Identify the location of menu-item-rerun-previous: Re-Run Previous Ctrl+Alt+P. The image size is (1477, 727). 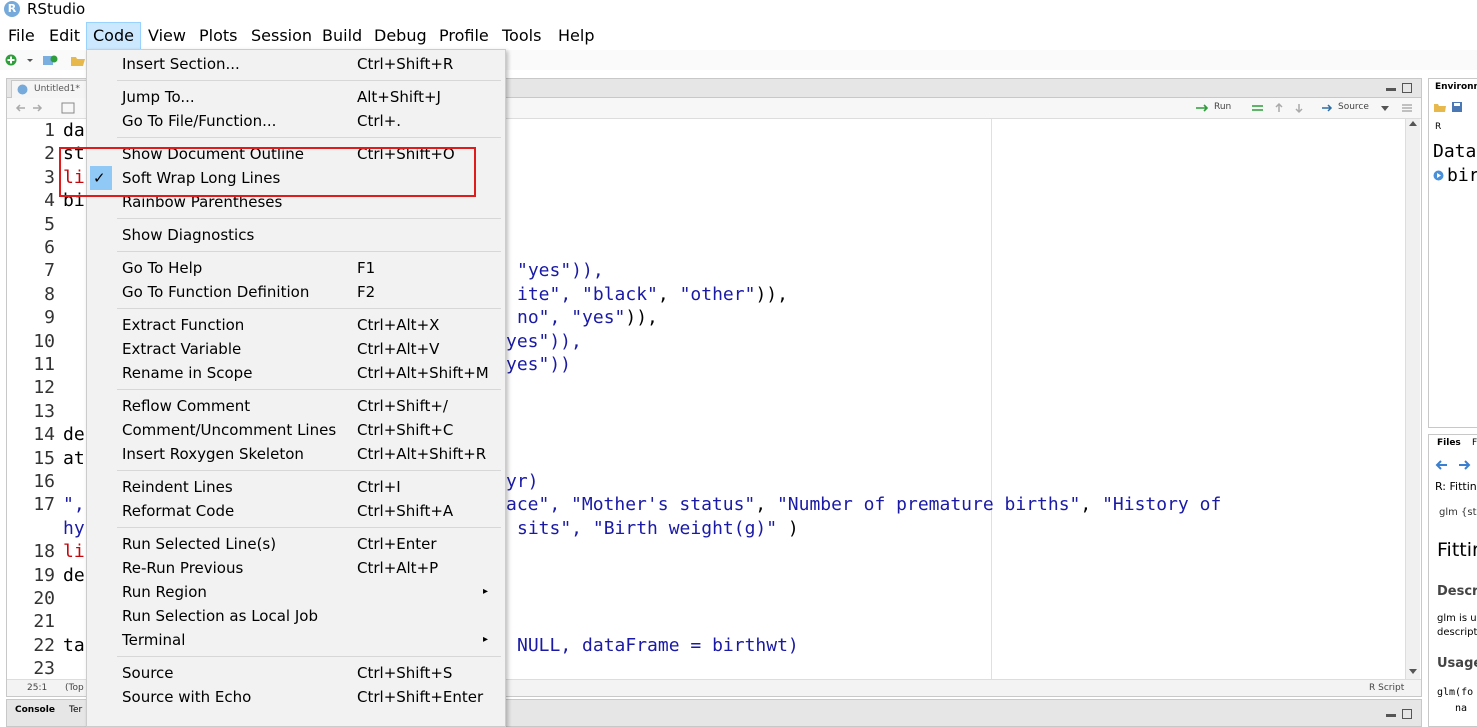
(296, 568).